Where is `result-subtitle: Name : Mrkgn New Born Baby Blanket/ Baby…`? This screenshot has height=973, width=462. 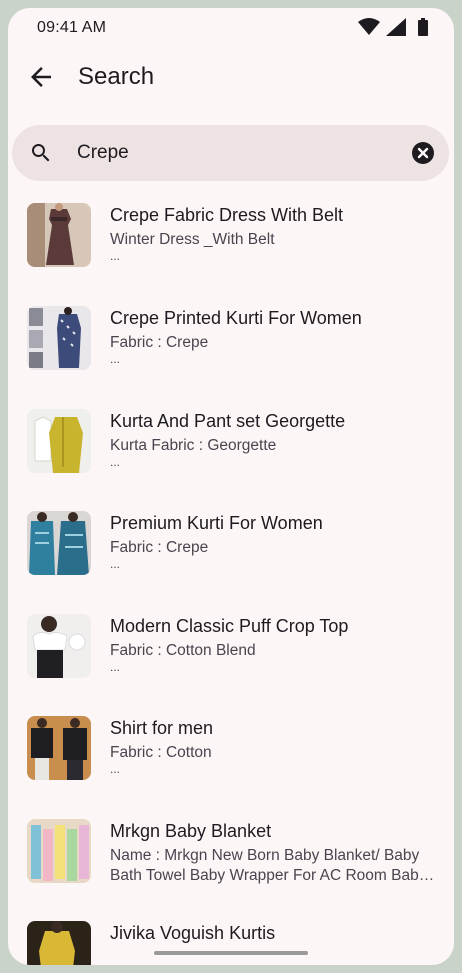
result-subtitle: Name : Mrkgn New Born Baby Blanket/ Baby… is located at coordinates (272, 865).